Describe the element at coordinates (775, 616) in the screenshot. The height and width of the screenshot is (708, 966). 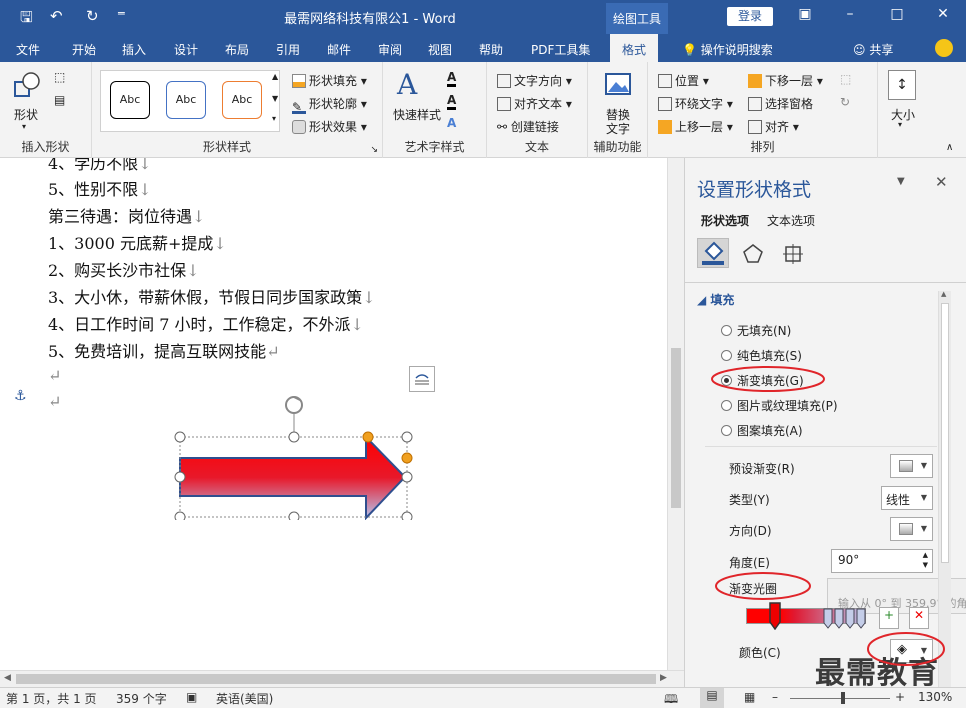
I see `gradient-stop-selected` at that location.